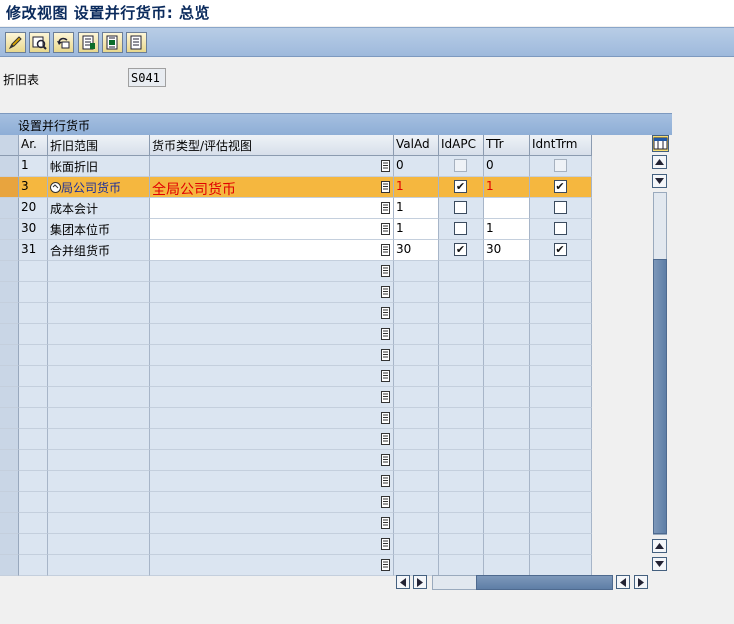 This screenshot has width=734, height=624. What do you see at coordinates (33, 145) in the screenshot?
I see `column-header-ar: Ar.` at bounding box center [33, 145].